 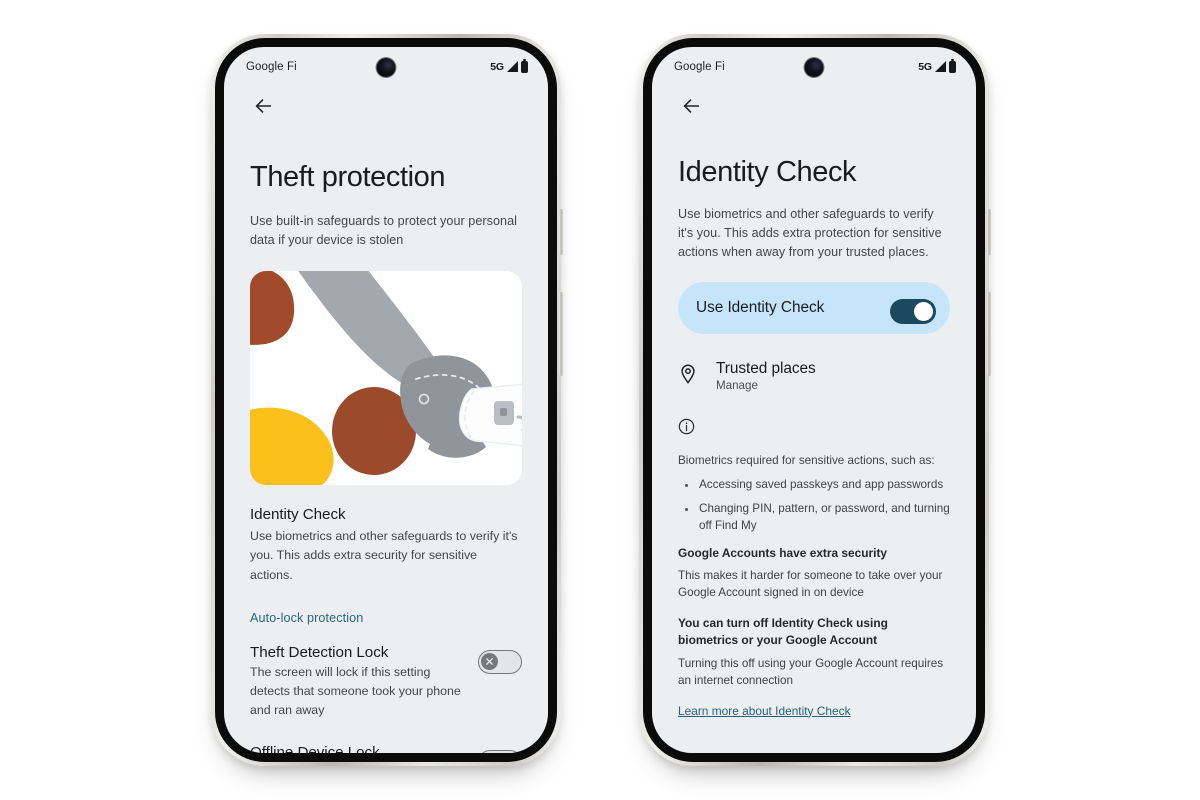 I want to click on setting-title: Offline Device Lock, so click(x=315, y=748).